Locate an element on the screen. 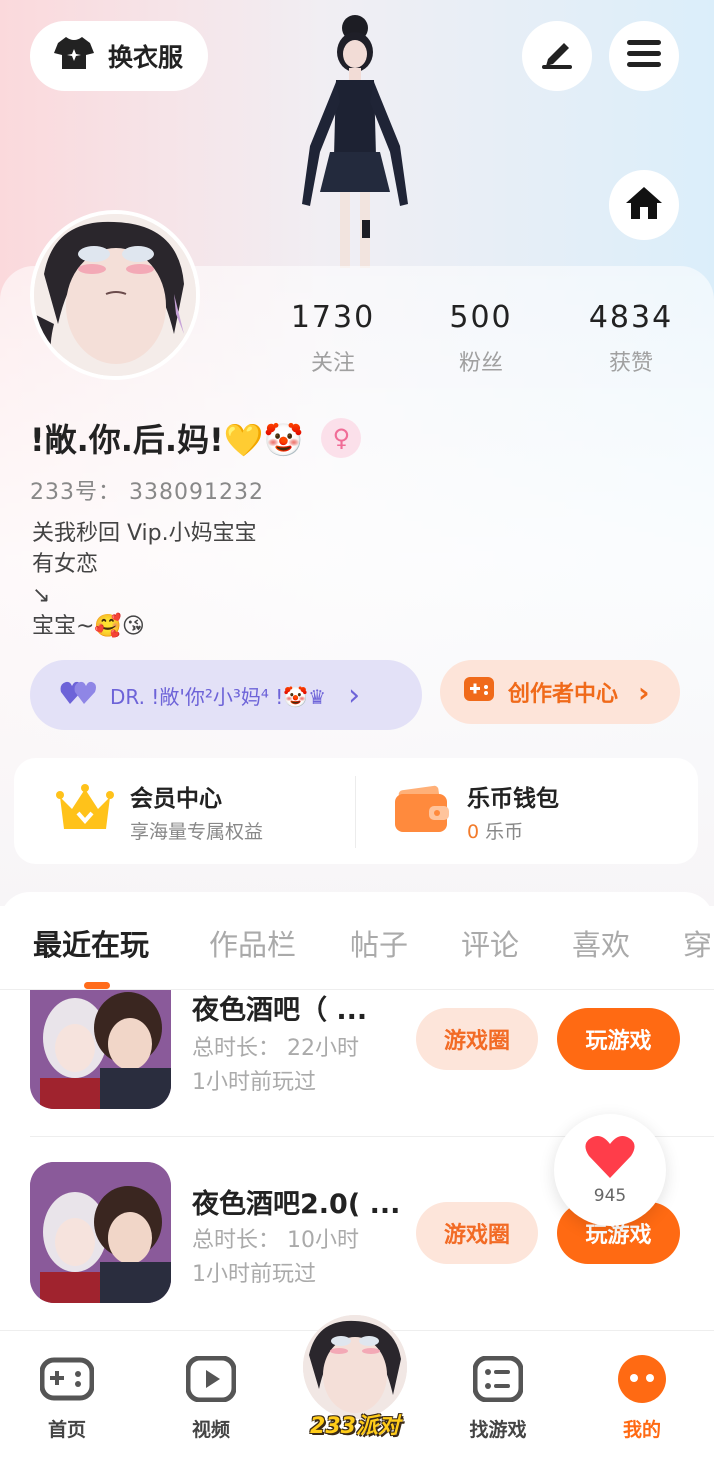 Image resolution: width=714 pixels, height=1460 pixels. game-duration: 总时长： 22小时 is located at coordinates (275, 1048).